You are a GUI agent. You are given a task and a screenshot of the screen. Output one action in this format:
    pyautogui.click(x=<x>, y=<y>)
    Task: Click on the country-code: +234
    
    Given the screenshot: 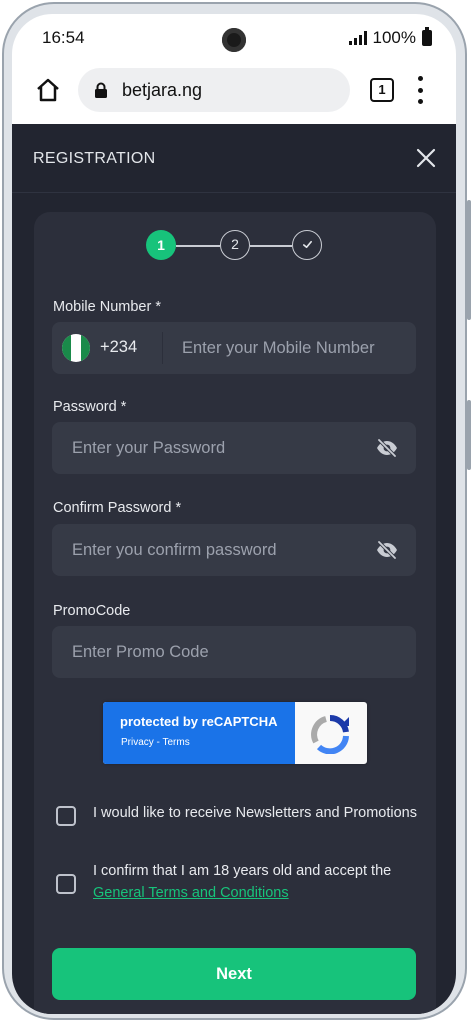 What is the action you would take?
    pyautogui.click(x=118, y=347)
    